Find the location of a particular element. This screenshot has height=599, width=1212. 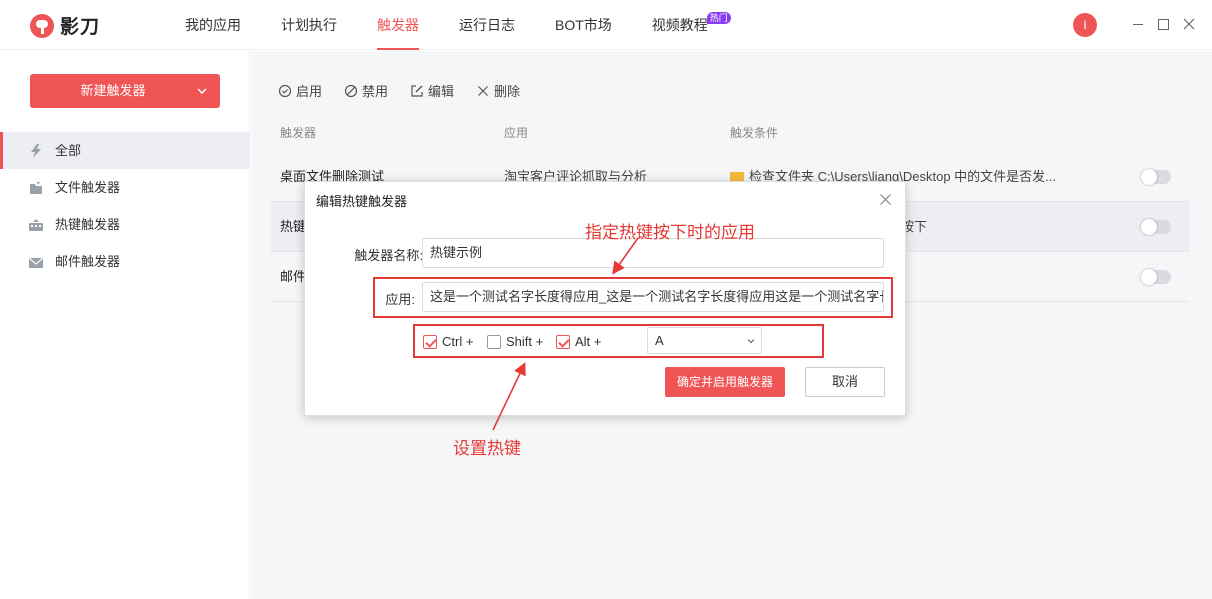

app-name: 影刀 is located at coordinates (80, 27).